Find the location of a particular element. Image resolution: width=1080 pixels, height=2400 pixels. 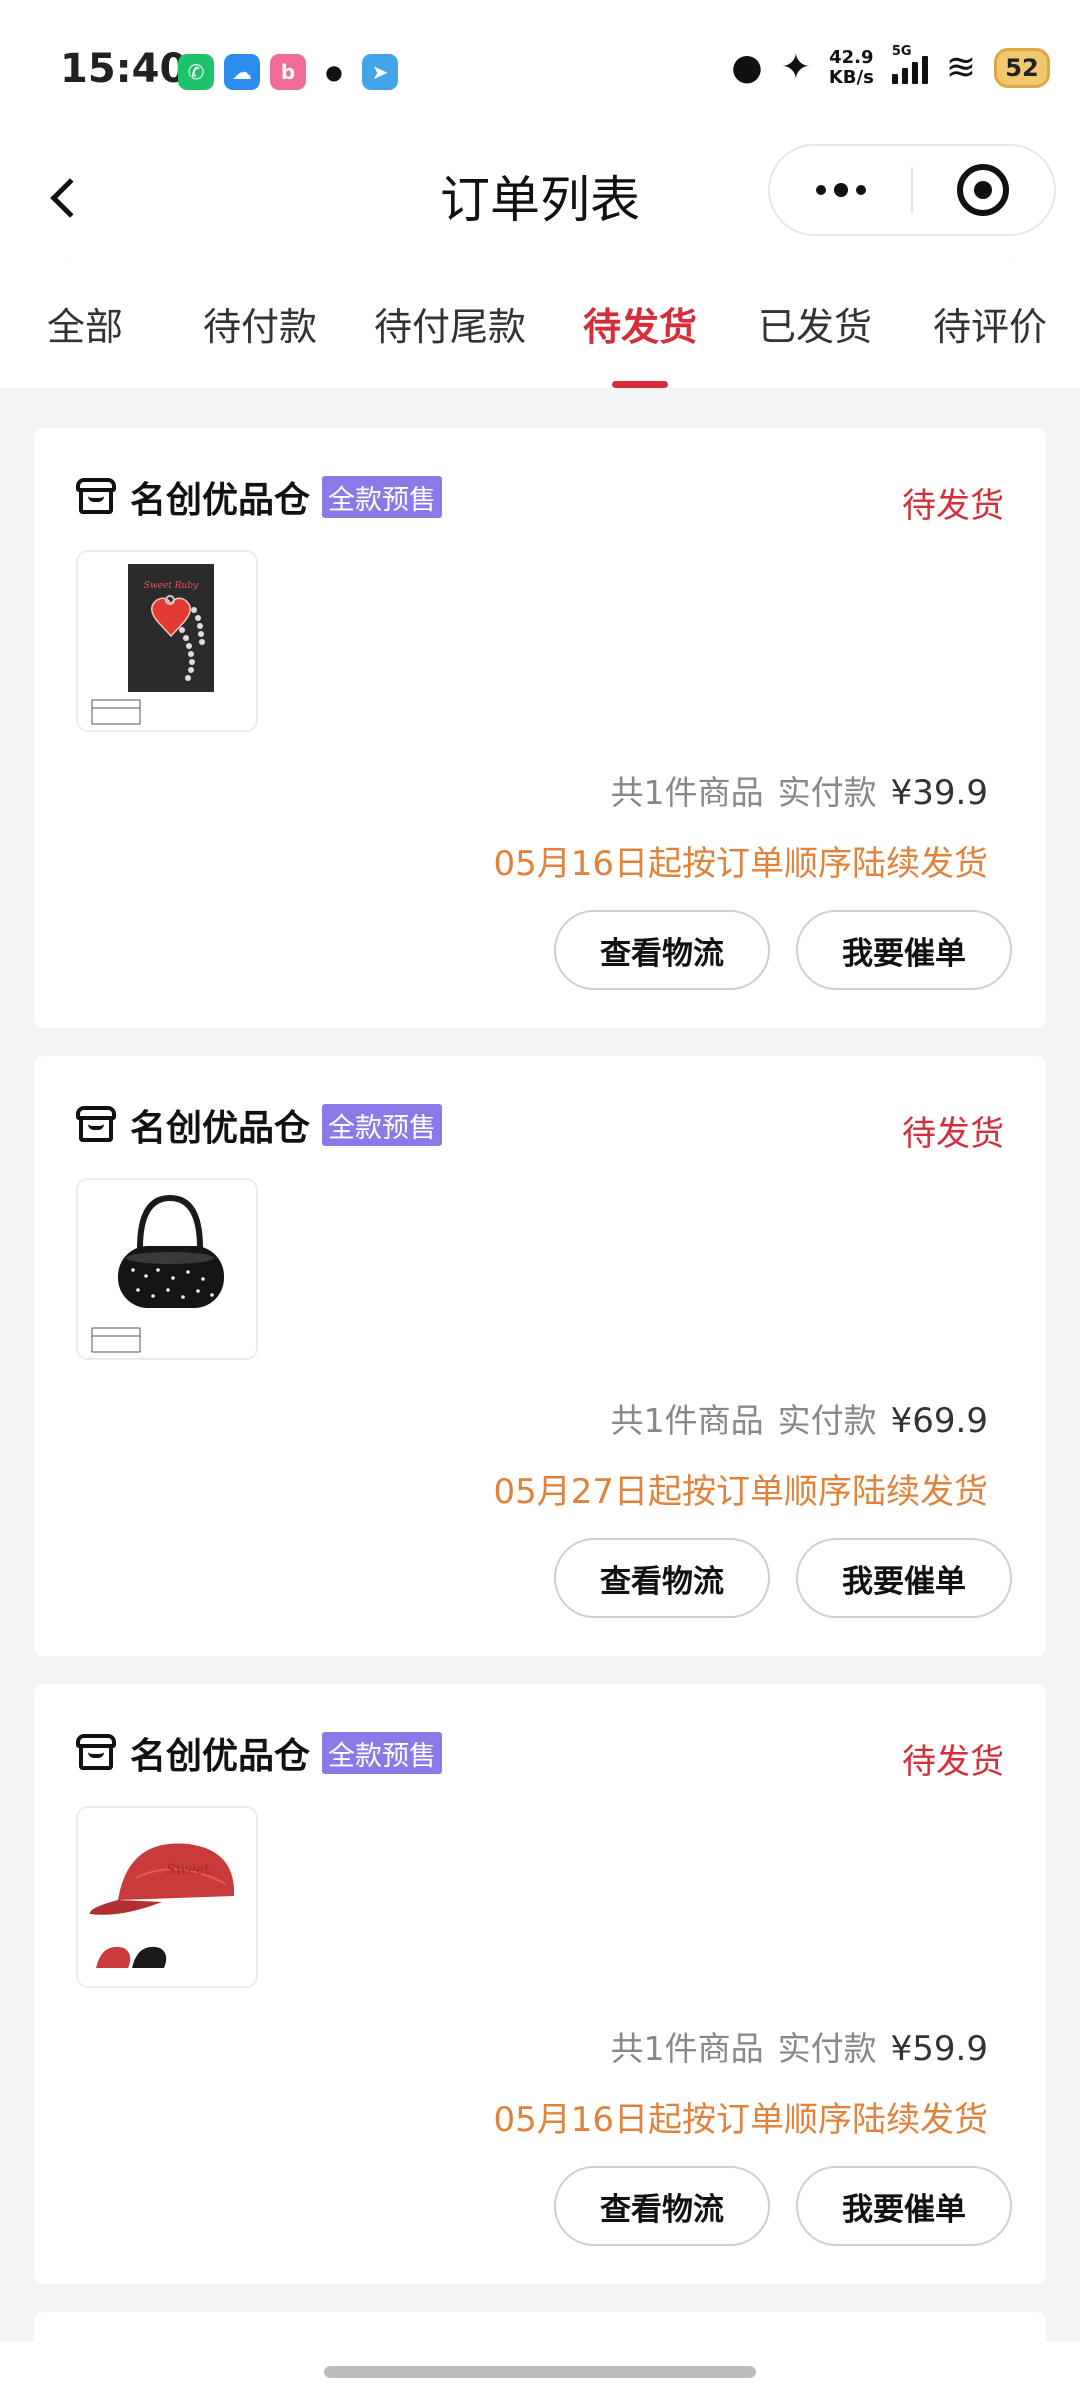

network-speed: 42.9 KB/s is located at coordinates (851, 68).